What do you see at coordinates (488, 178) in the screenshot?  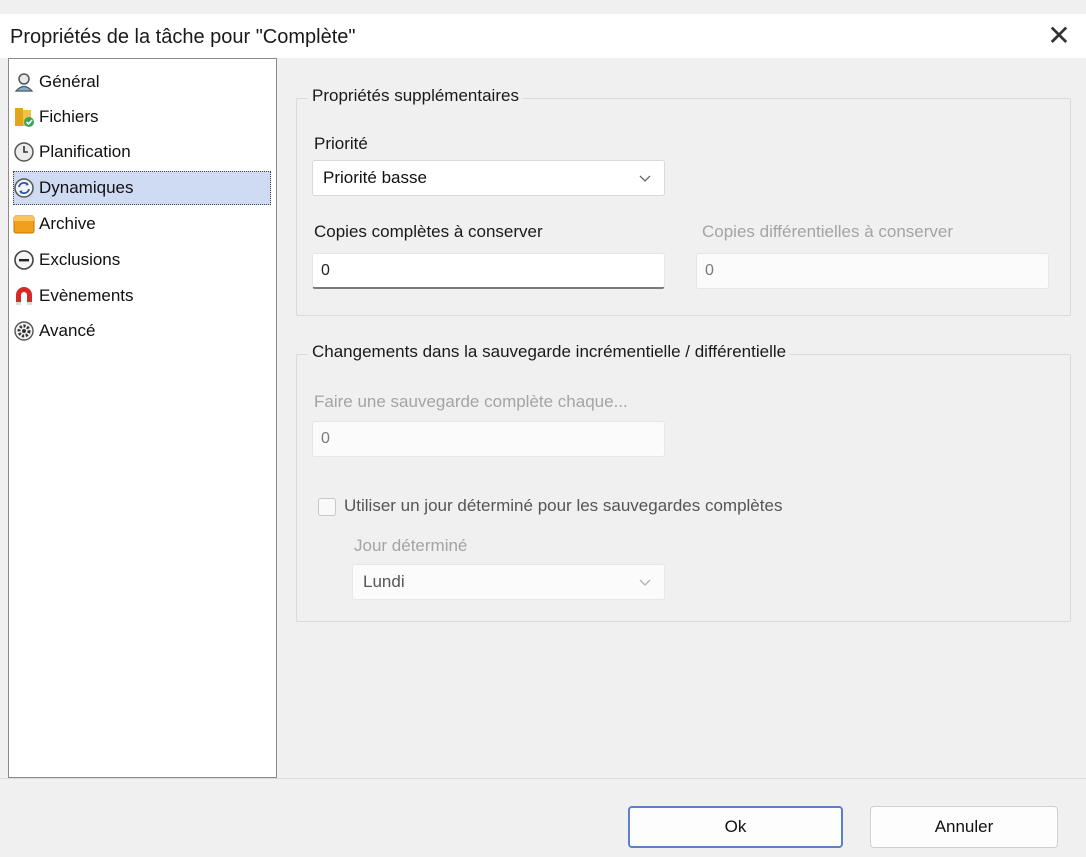 I see `priority-select: Priorité basse` at bounding box center [488, 178].